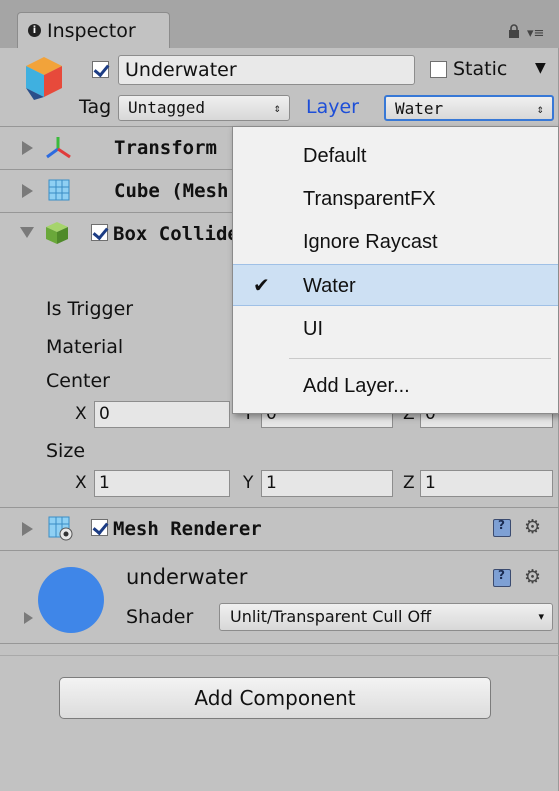 The image size is (559, 791). Describe the element at coordinates (57, 233) in the screenshot. I see `box-collider-icon` at that location.